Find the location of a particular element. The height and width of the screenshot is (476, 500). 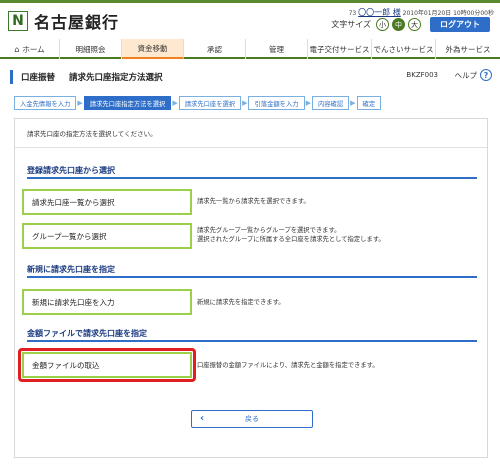

description-line: 口座振替の金額ファイルにより、請求先と金額を指定できます。 is located at coordinates (288, 365).